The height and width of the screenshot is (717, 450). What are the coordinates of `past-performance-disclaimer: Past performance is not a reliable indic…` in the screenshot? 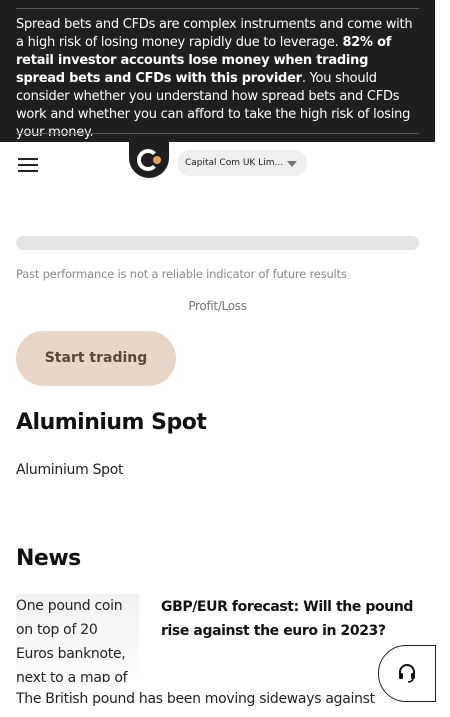 It's located at (181, 274).